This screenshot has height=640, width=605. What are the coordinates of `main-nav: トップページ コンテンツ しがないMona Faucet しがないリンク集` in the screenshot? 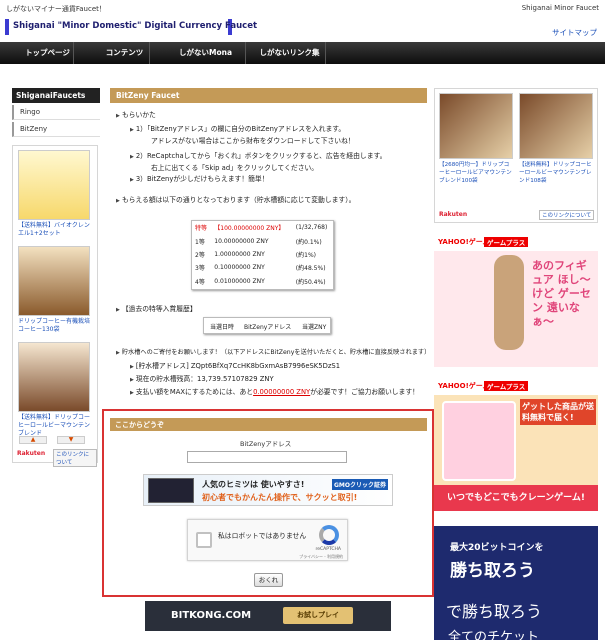 It's located at (302, 60).